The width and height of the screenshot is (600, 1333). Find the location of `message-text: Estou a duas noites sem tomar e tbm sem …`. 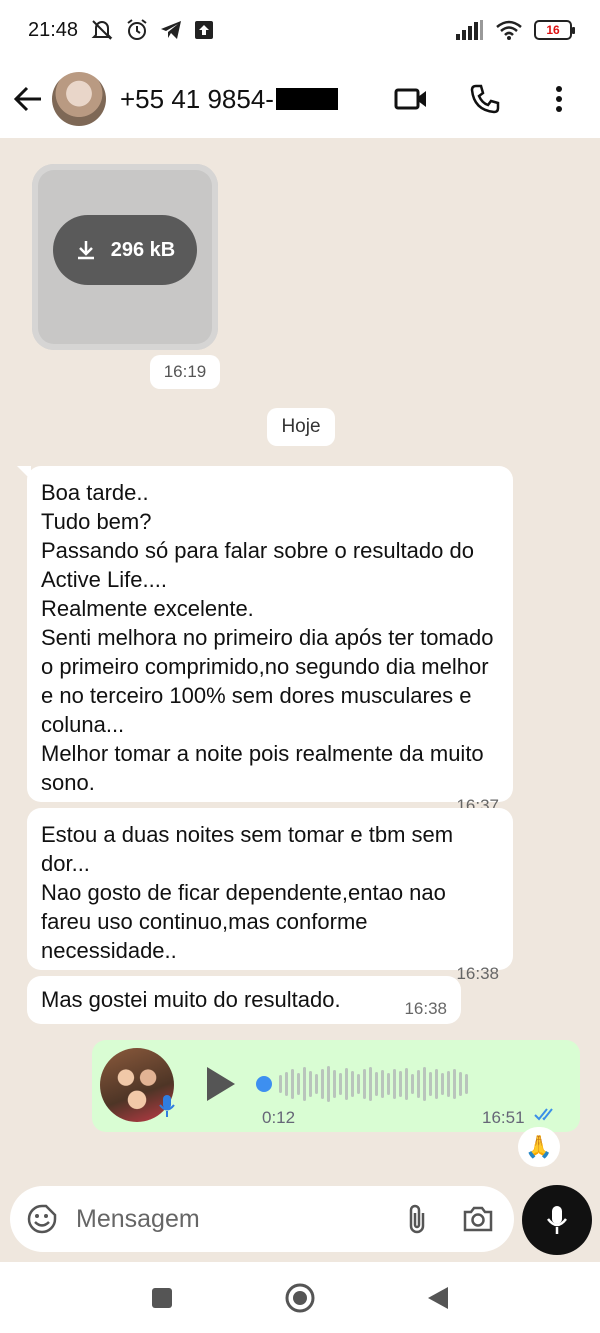

message-text: Estou a duas noites sem tomar e tbm sem … is located at coordinates (247, 892).